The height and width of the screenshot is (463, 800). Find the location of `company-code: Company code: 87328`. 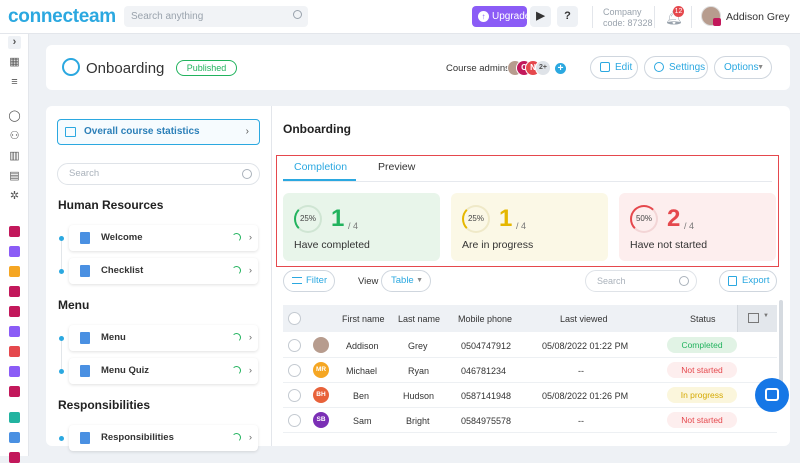

company-code: Company code: 87328 is located at coordinates (628, 18).